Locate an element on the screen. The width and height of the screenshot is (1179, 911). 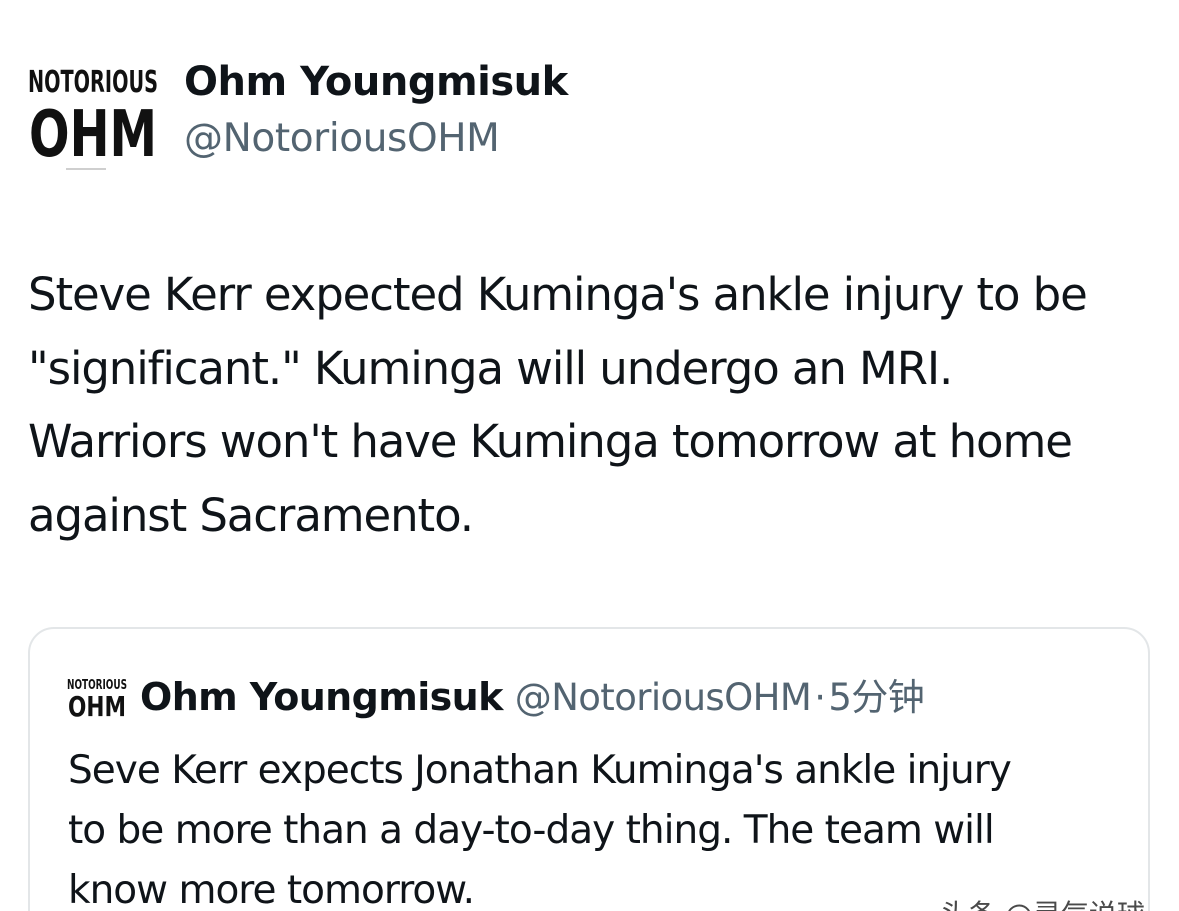
logo-top-text: NOTORIOUS is located at coordinates (93, 82).